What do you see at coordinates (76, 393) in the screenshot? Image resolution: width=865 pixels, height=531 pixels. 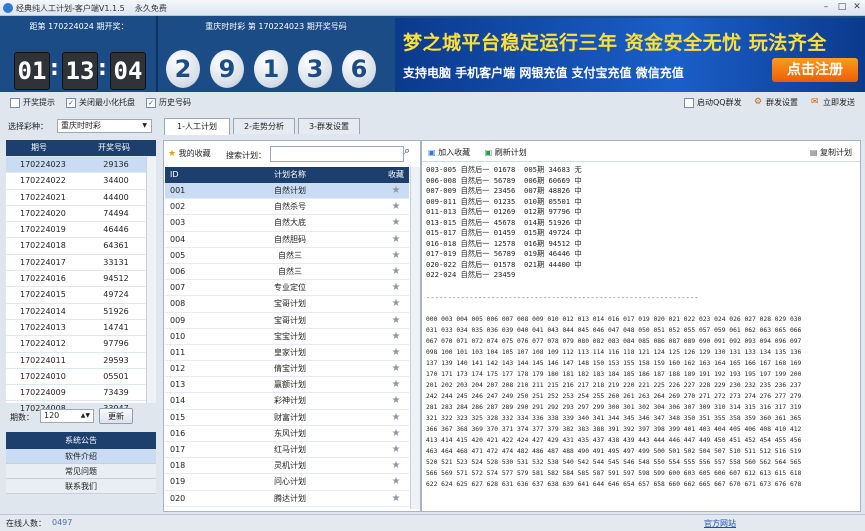 I see `table-row: 170224009 73439` at bounding box center [76, 393].